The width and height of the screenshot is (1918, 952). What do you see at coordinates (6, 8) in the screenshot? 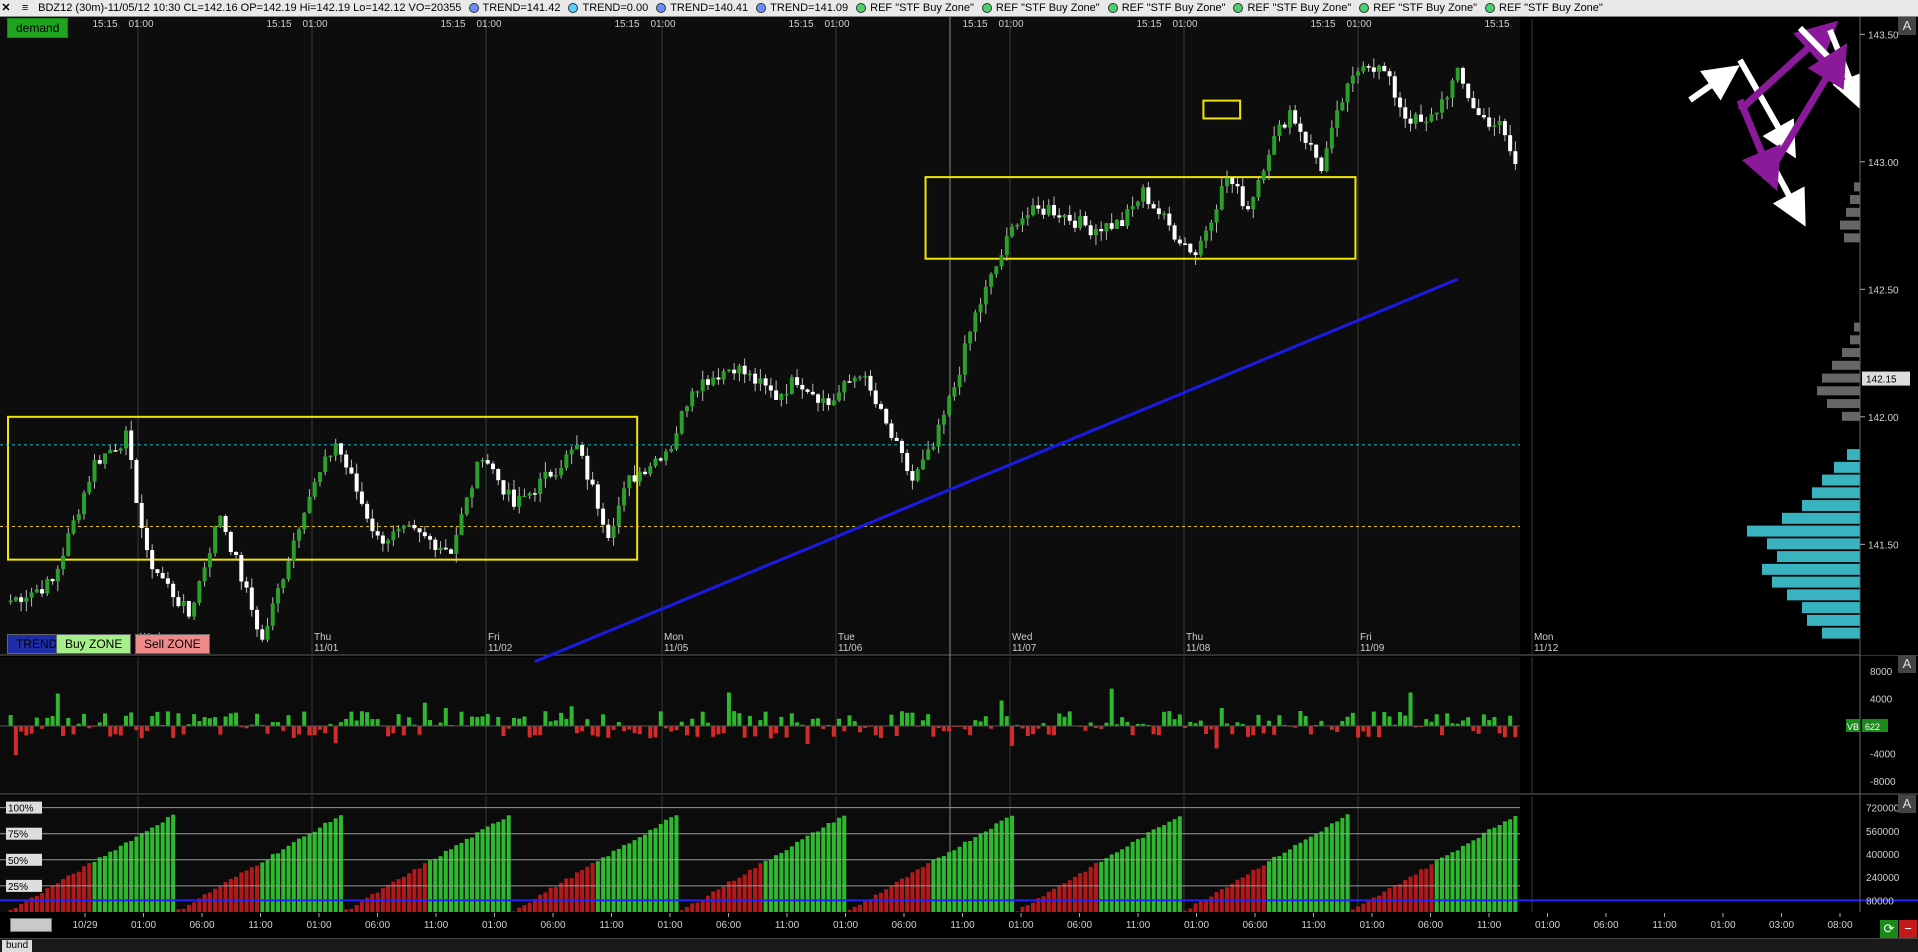
I see `close-icon: ✕` at bounding box center [6, 8].